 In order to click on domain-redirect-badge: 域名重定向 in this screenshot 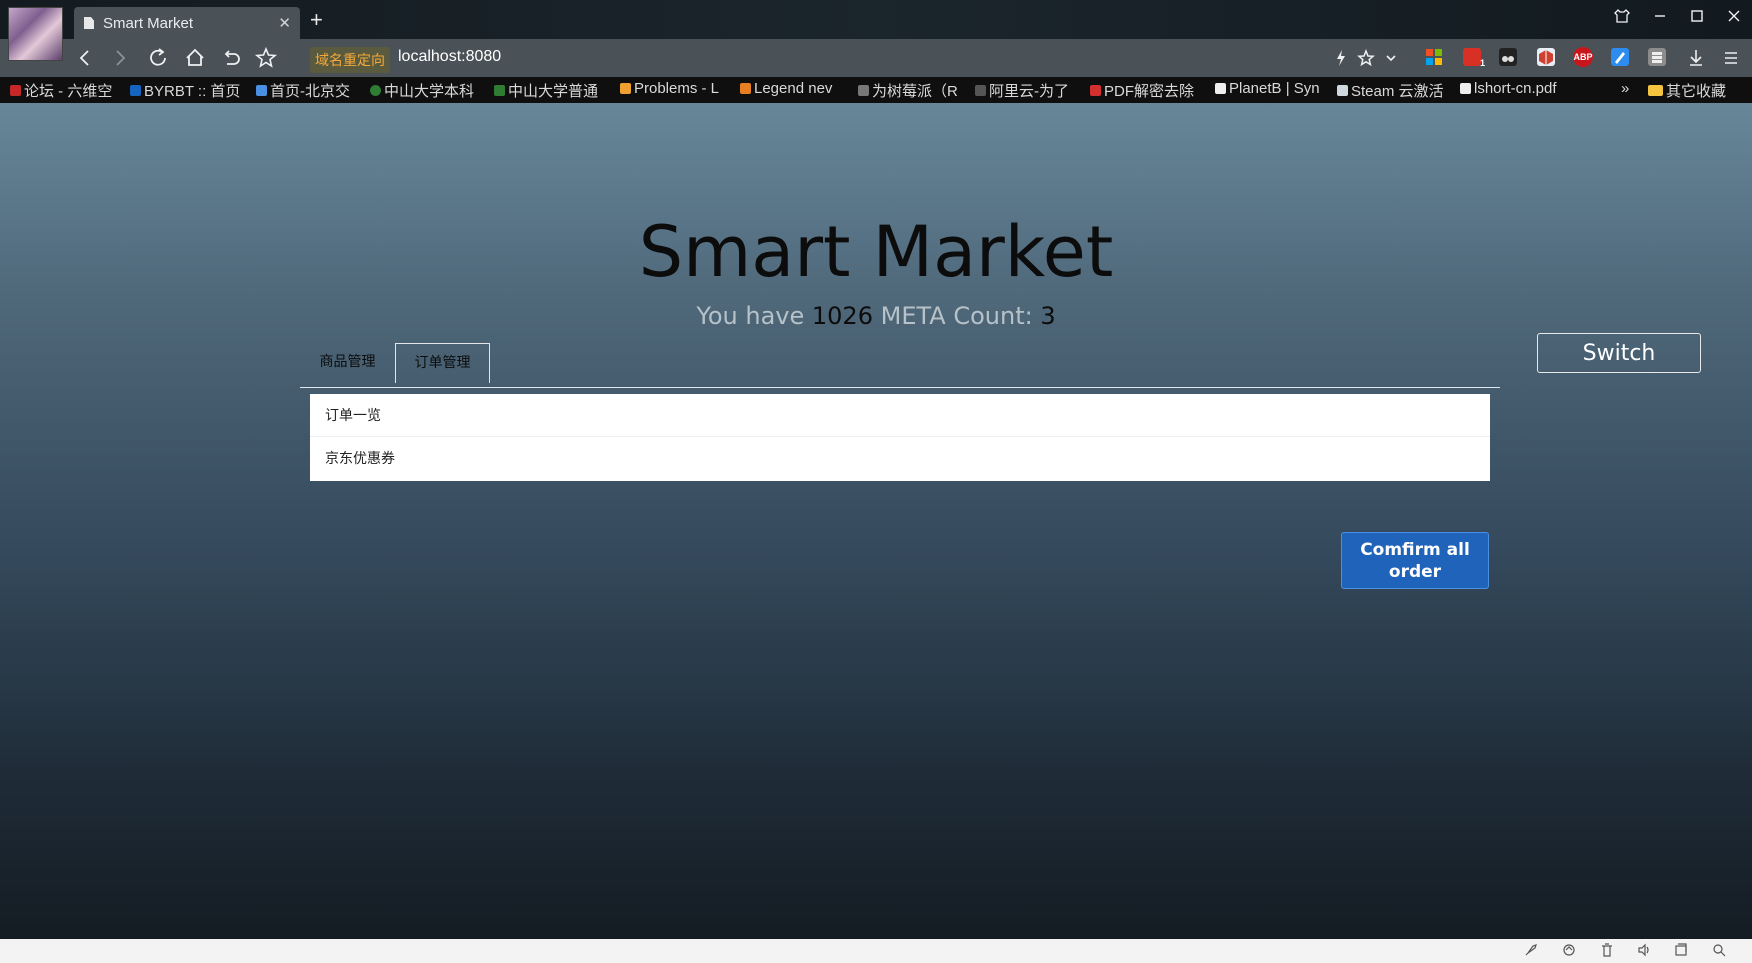, I will do `click(350, 60)`.